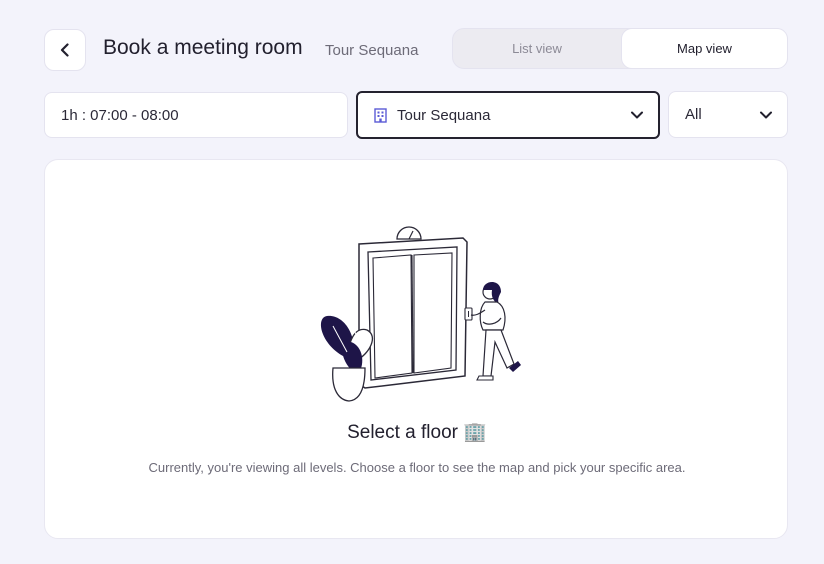 The height and width of the screenshot is (564, 824). I want to click on list-view-tab: List view, so click(537, 48).